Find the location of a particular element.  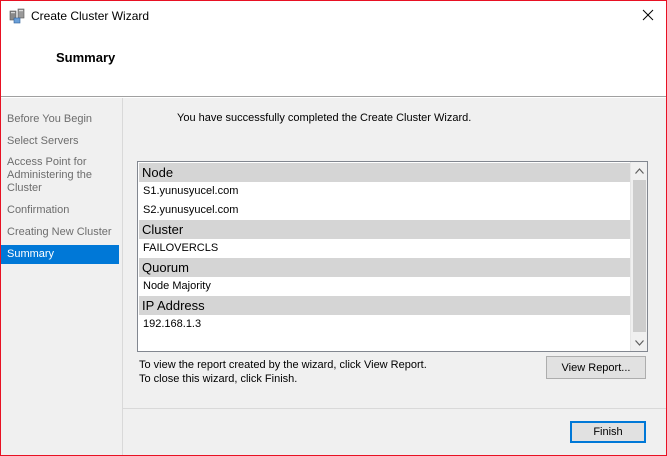

page-title: Summary is located at coordinates (86, 57).